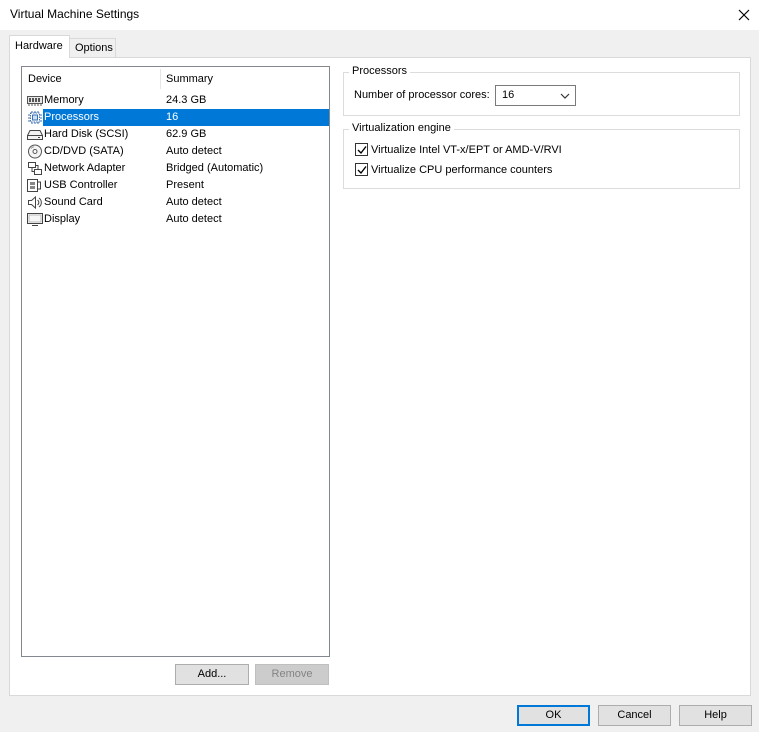  I want to click on device-summary: Bridged (Automatic), so click(215, 168).